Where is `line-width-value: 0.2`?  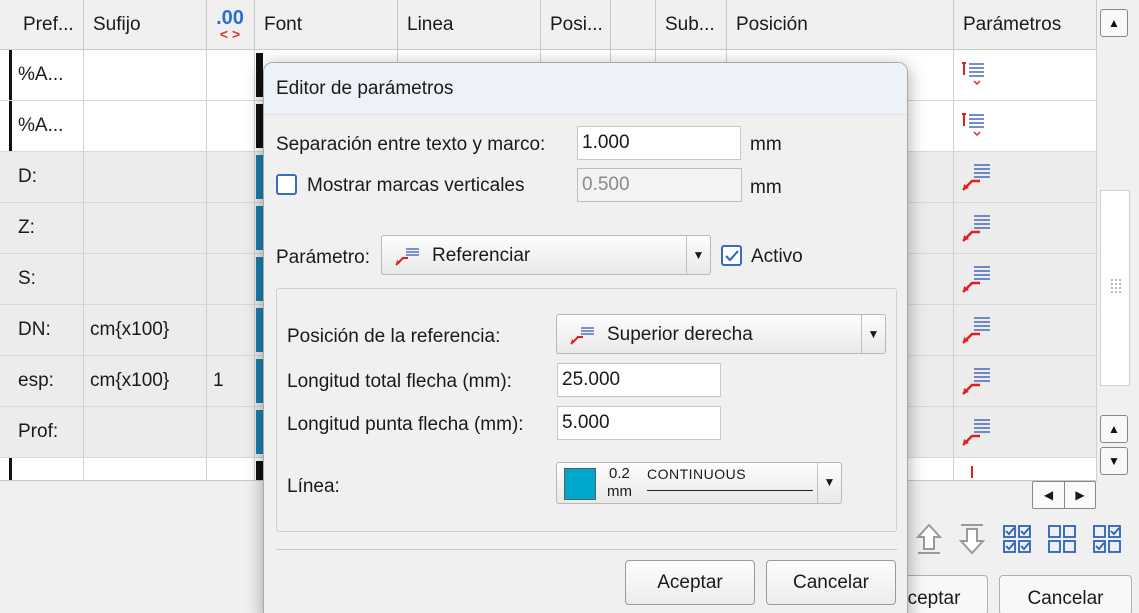
line-width-value: 0.2 is located at coordinates (619, 473).